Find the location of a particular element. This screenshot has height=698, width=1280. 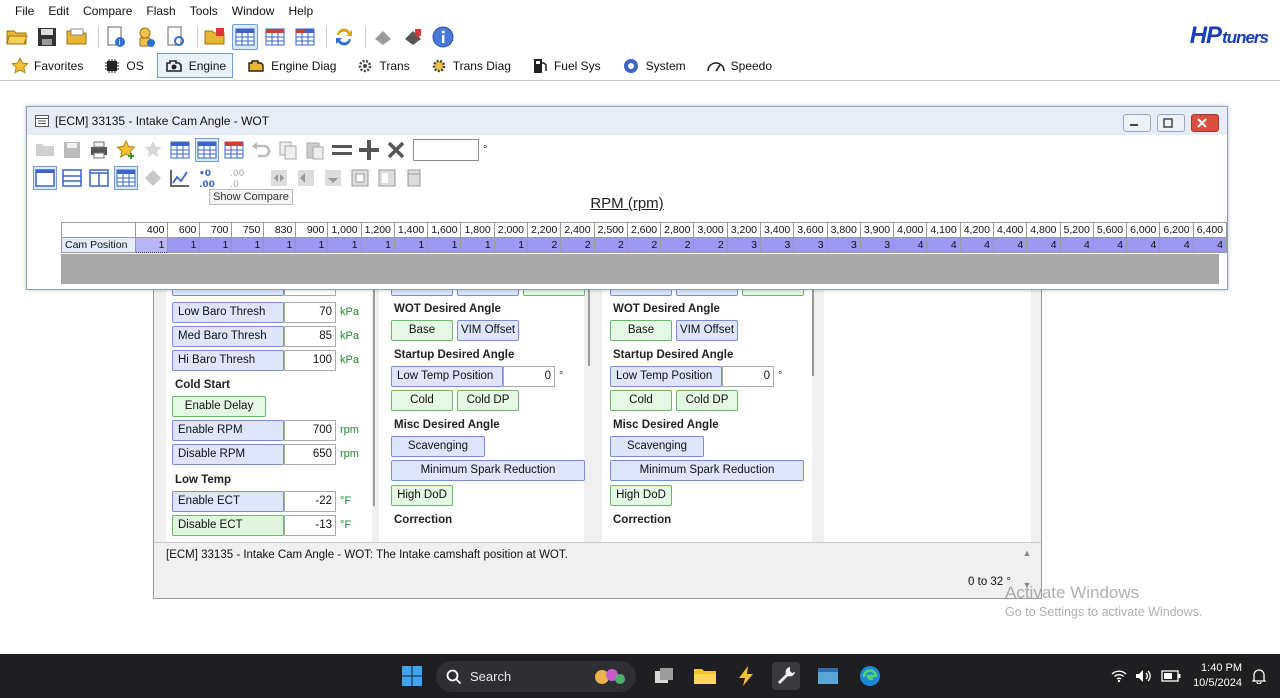

vim-offset-button: VIM Offset is located at coordinates (488, 330).